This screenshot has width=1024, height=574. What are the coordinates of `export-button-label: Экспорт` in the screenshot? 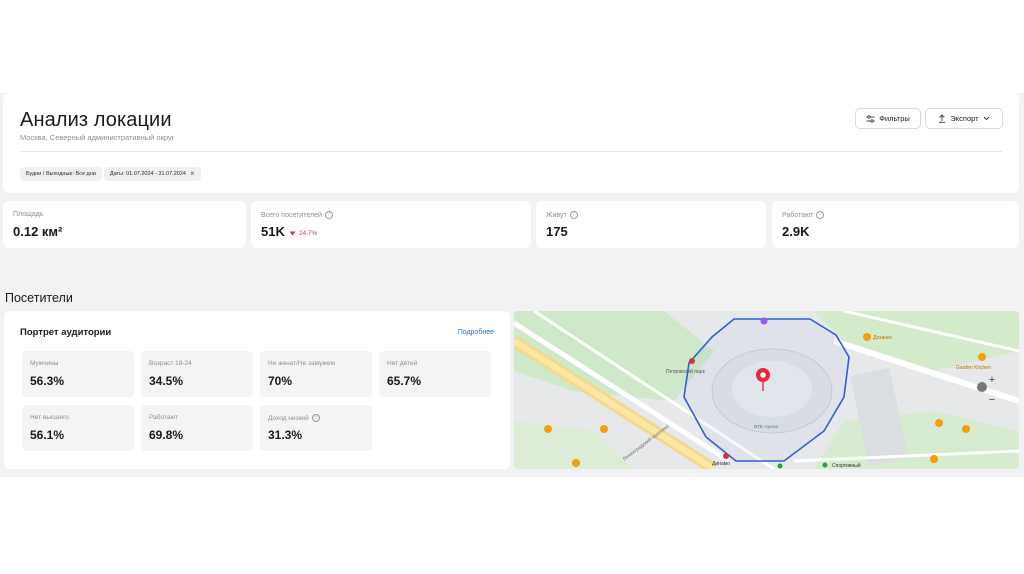 It's located at (964, 118).